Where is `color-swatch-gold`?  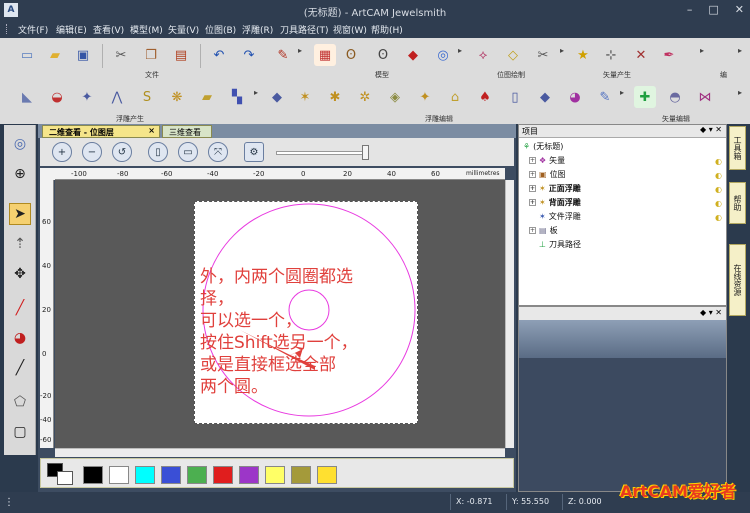
color-swatch-gold is located at coordinates (327, 475).